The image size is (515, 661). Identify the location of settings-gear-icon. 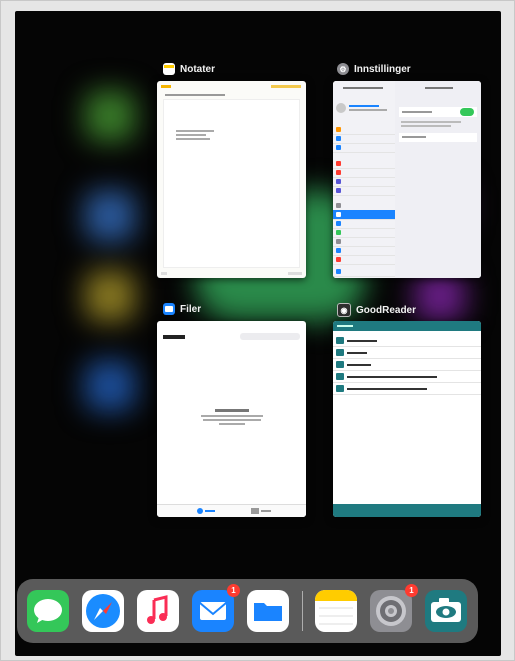
(391, 611).